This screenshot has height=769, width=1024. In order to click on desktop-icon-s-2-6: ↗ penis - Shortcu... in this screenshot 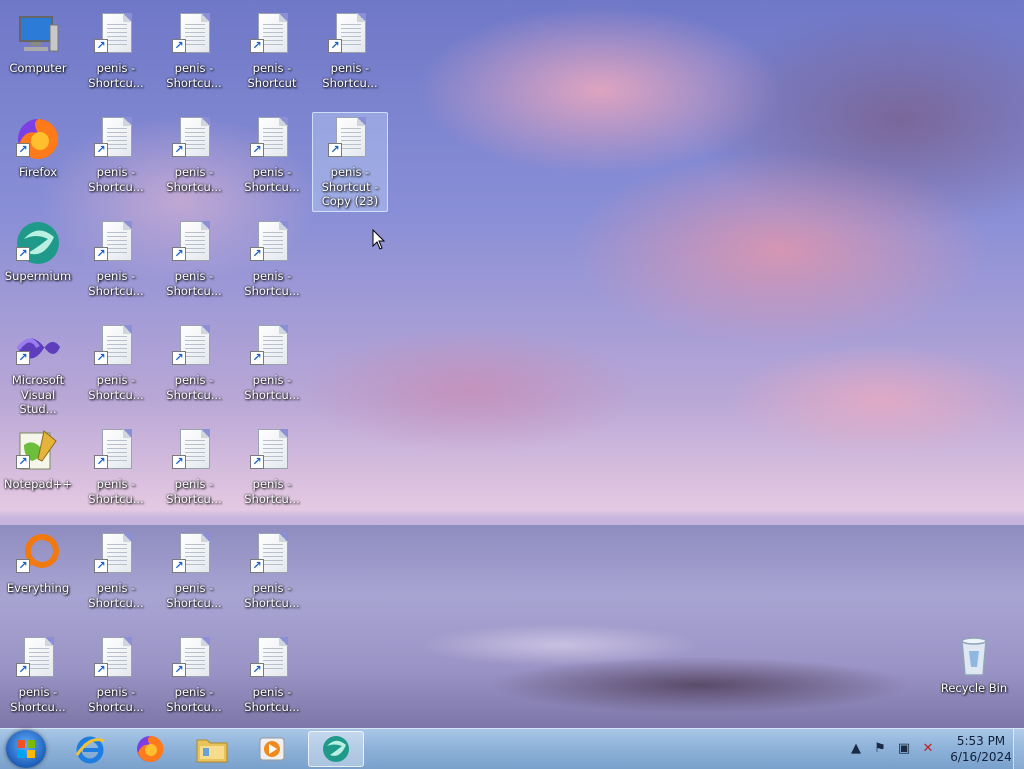, I will do `click(194, 680)`.